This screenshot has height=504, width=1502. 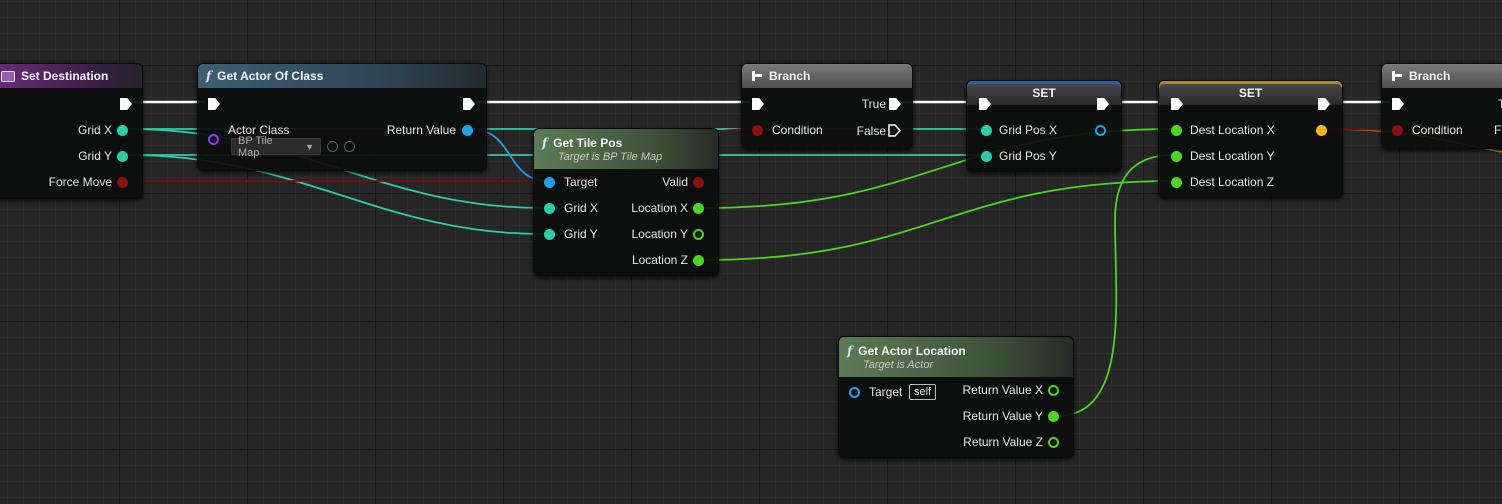 What do you see at coordinates (255, 146) in the screenshot?
I see `dropdown-value: BP Tile Map` at bounding box center [255, 146].